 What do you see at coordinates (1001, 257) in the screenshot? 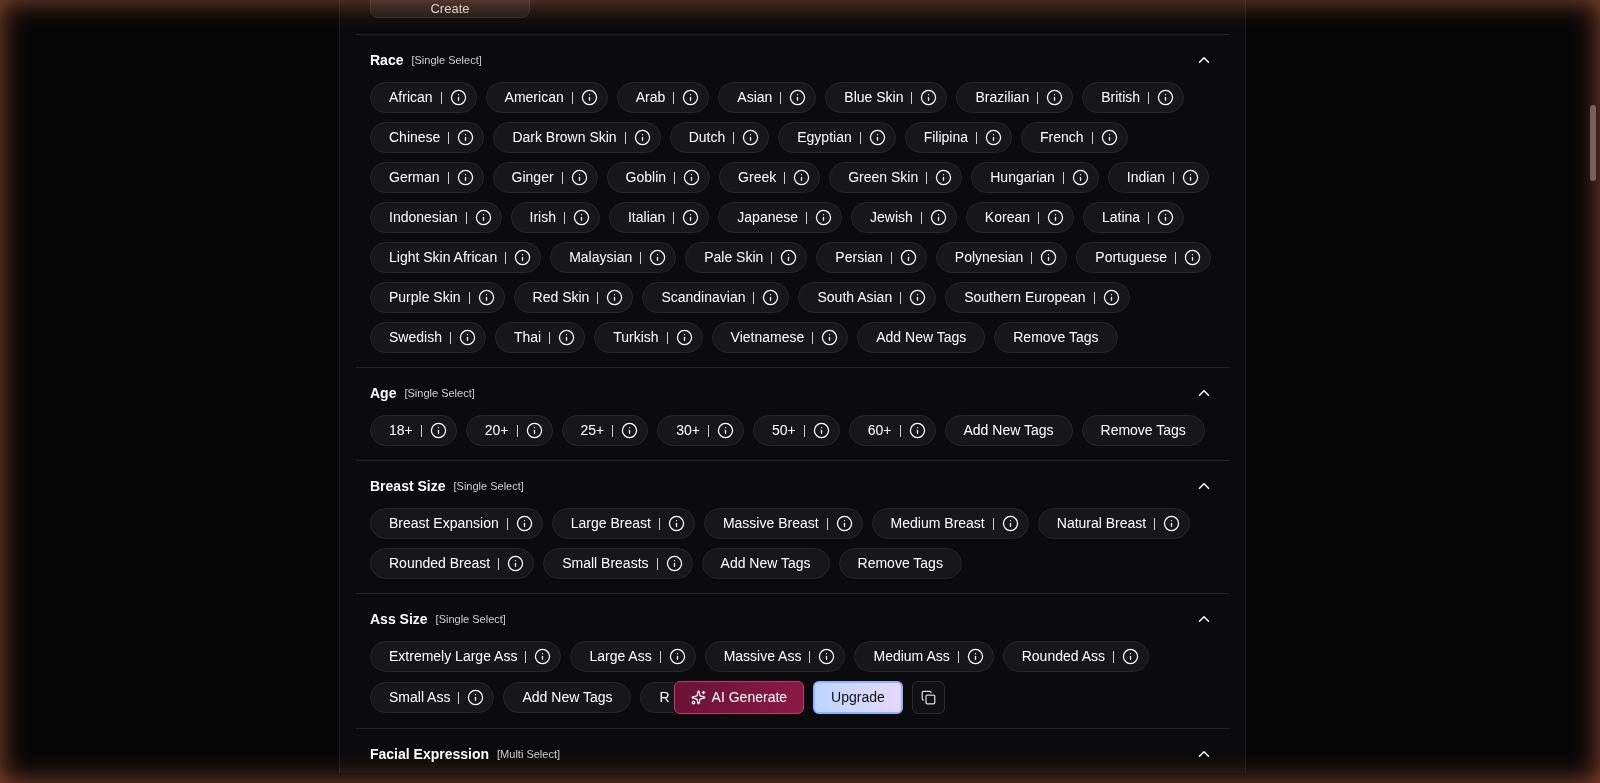
I see `tag-chip: Polynesian` at bounding box center [1001, 257].